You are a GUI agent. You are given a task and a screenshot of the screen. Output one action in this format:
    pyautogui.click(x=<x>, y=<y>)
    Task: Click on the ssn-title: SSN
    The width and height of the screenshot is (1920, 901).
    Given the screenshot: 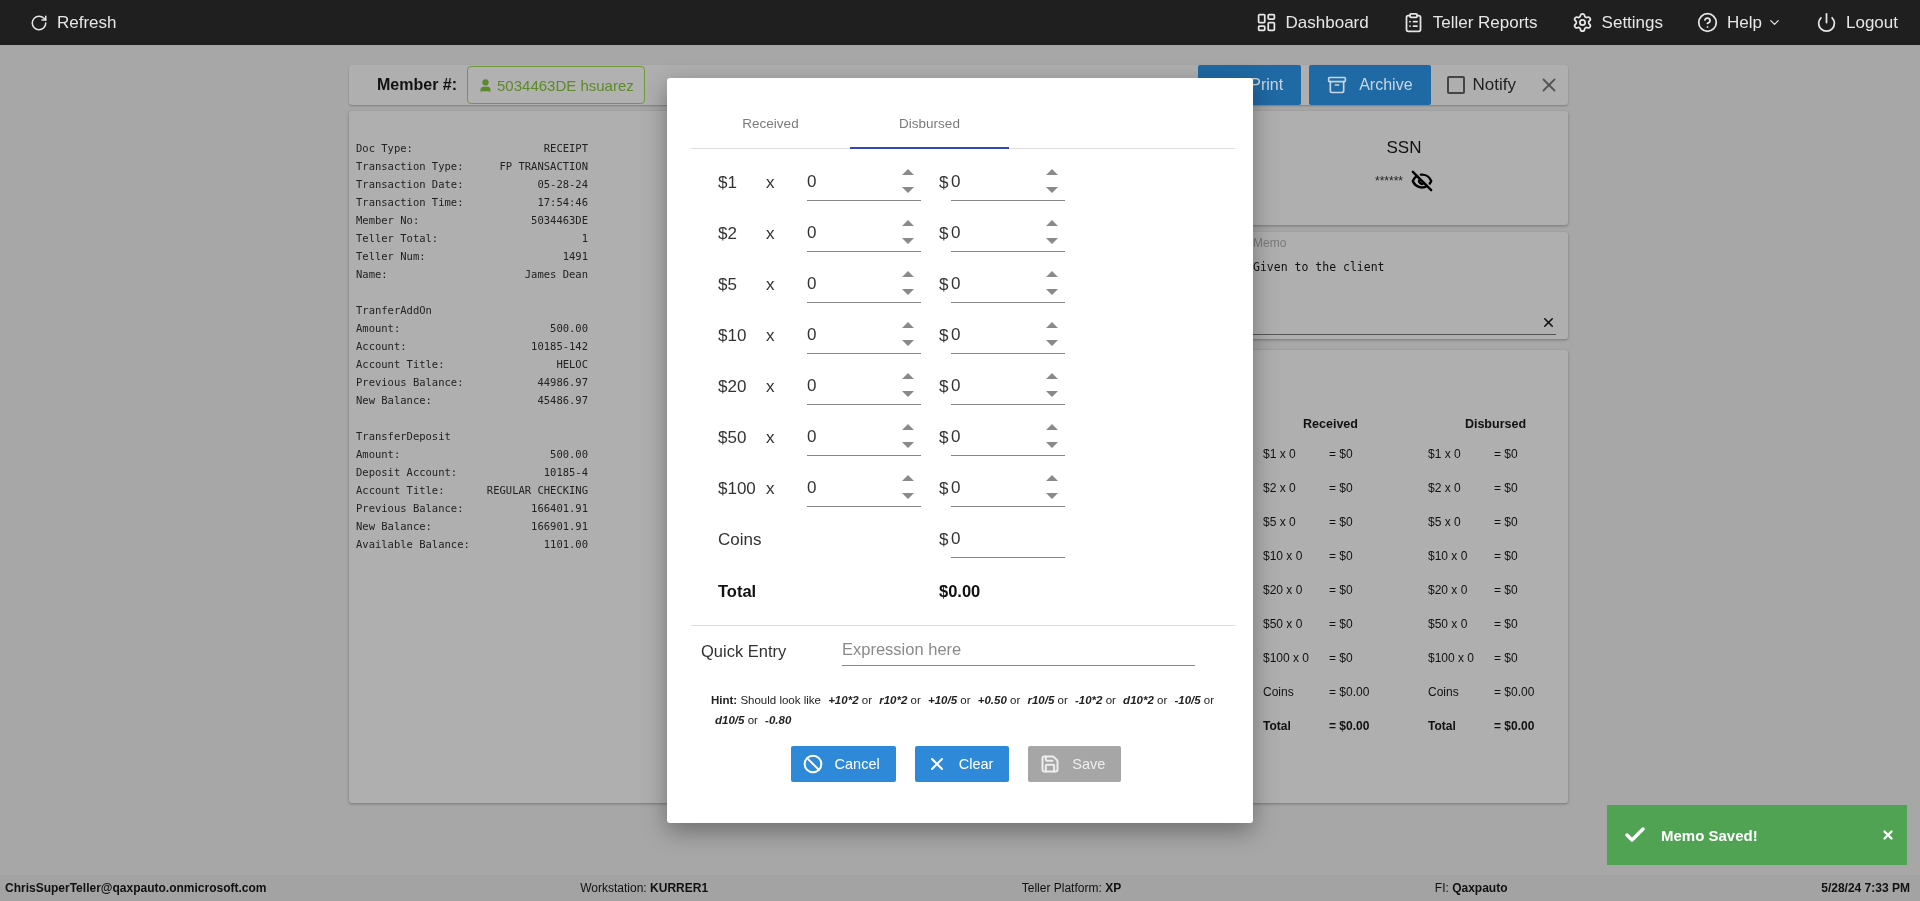 What is the action you would take?
    pyautogui.click(x=1404, y=148)
    